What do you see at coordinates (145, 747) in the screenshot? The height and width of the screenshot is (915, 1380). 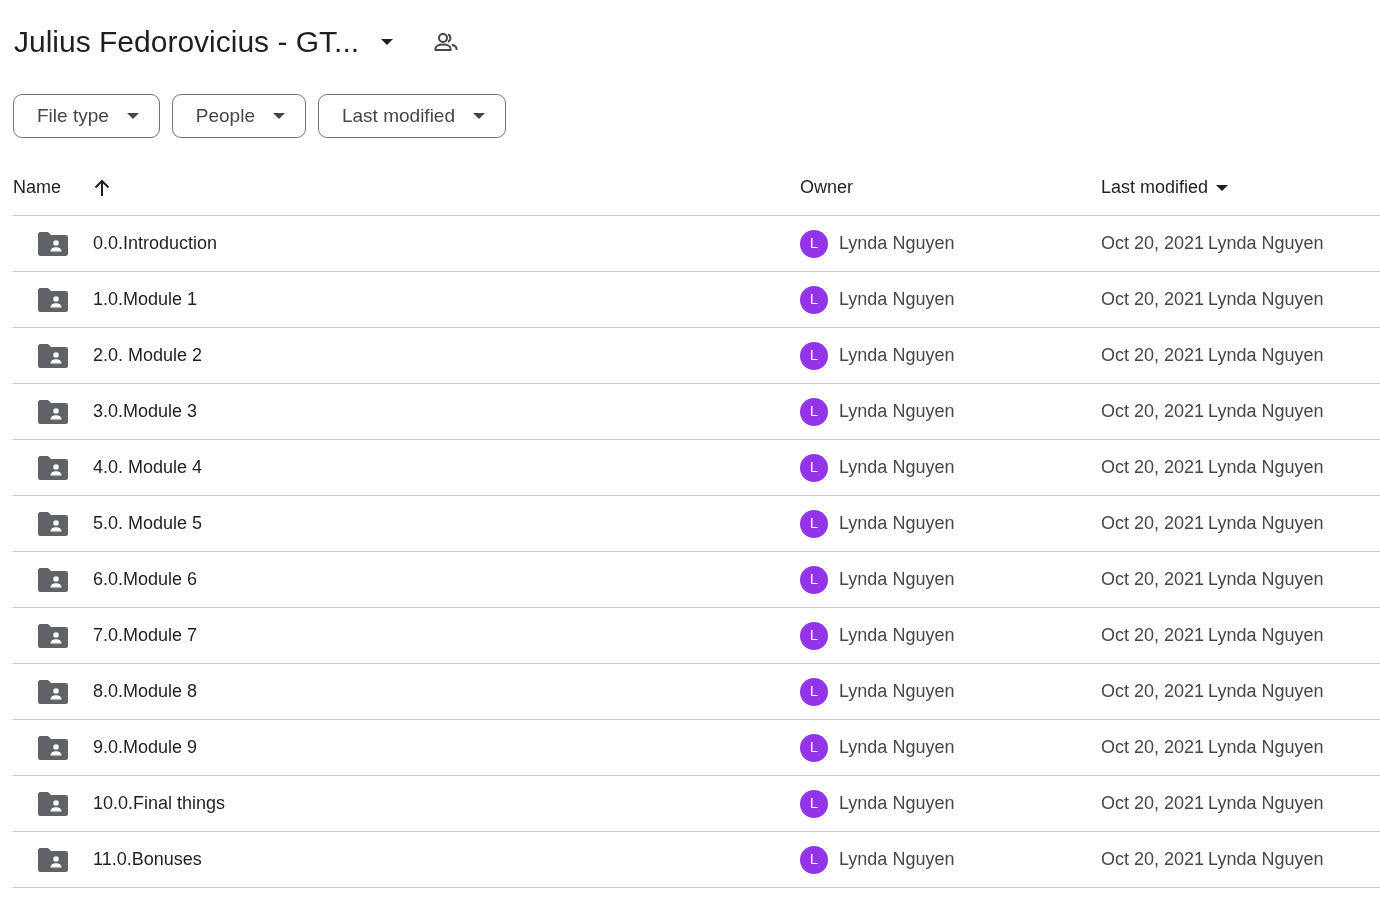 I see `folder-name: 9.0.Module 9` at bounding box center [145, 747].